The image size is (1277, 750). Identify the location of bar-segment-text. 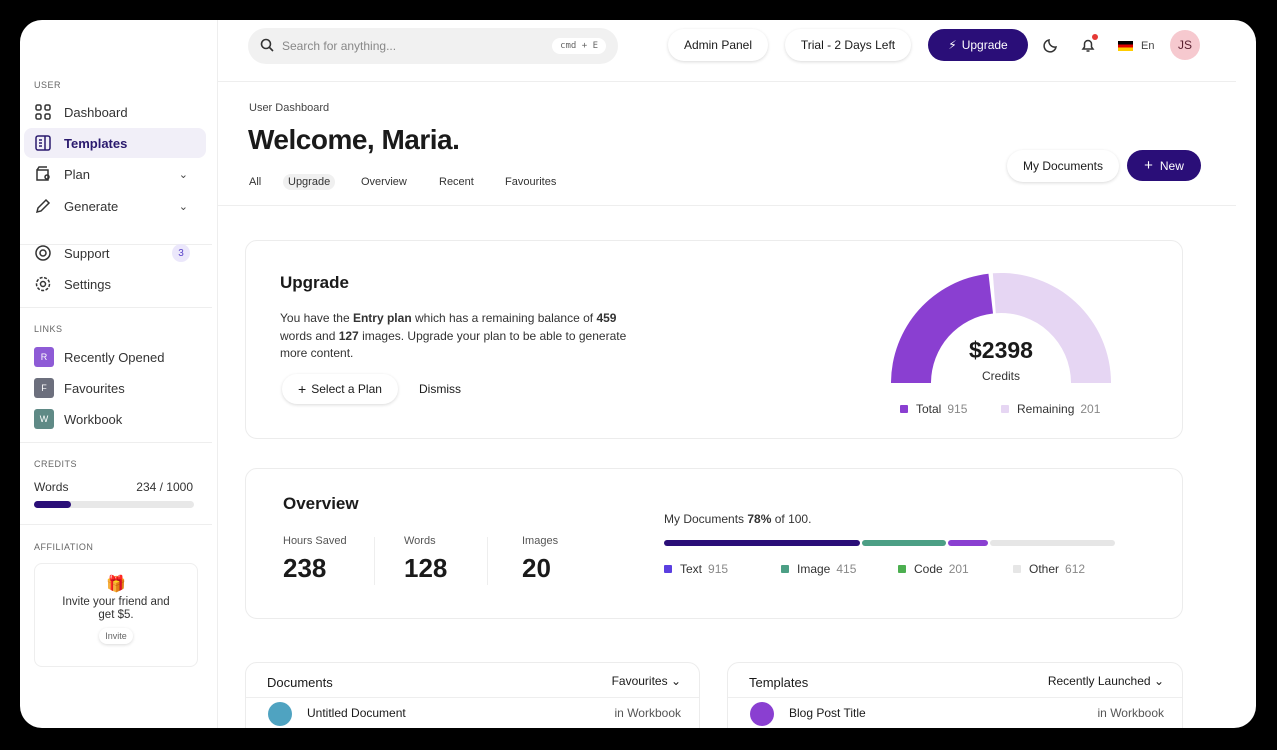
(762, 543).